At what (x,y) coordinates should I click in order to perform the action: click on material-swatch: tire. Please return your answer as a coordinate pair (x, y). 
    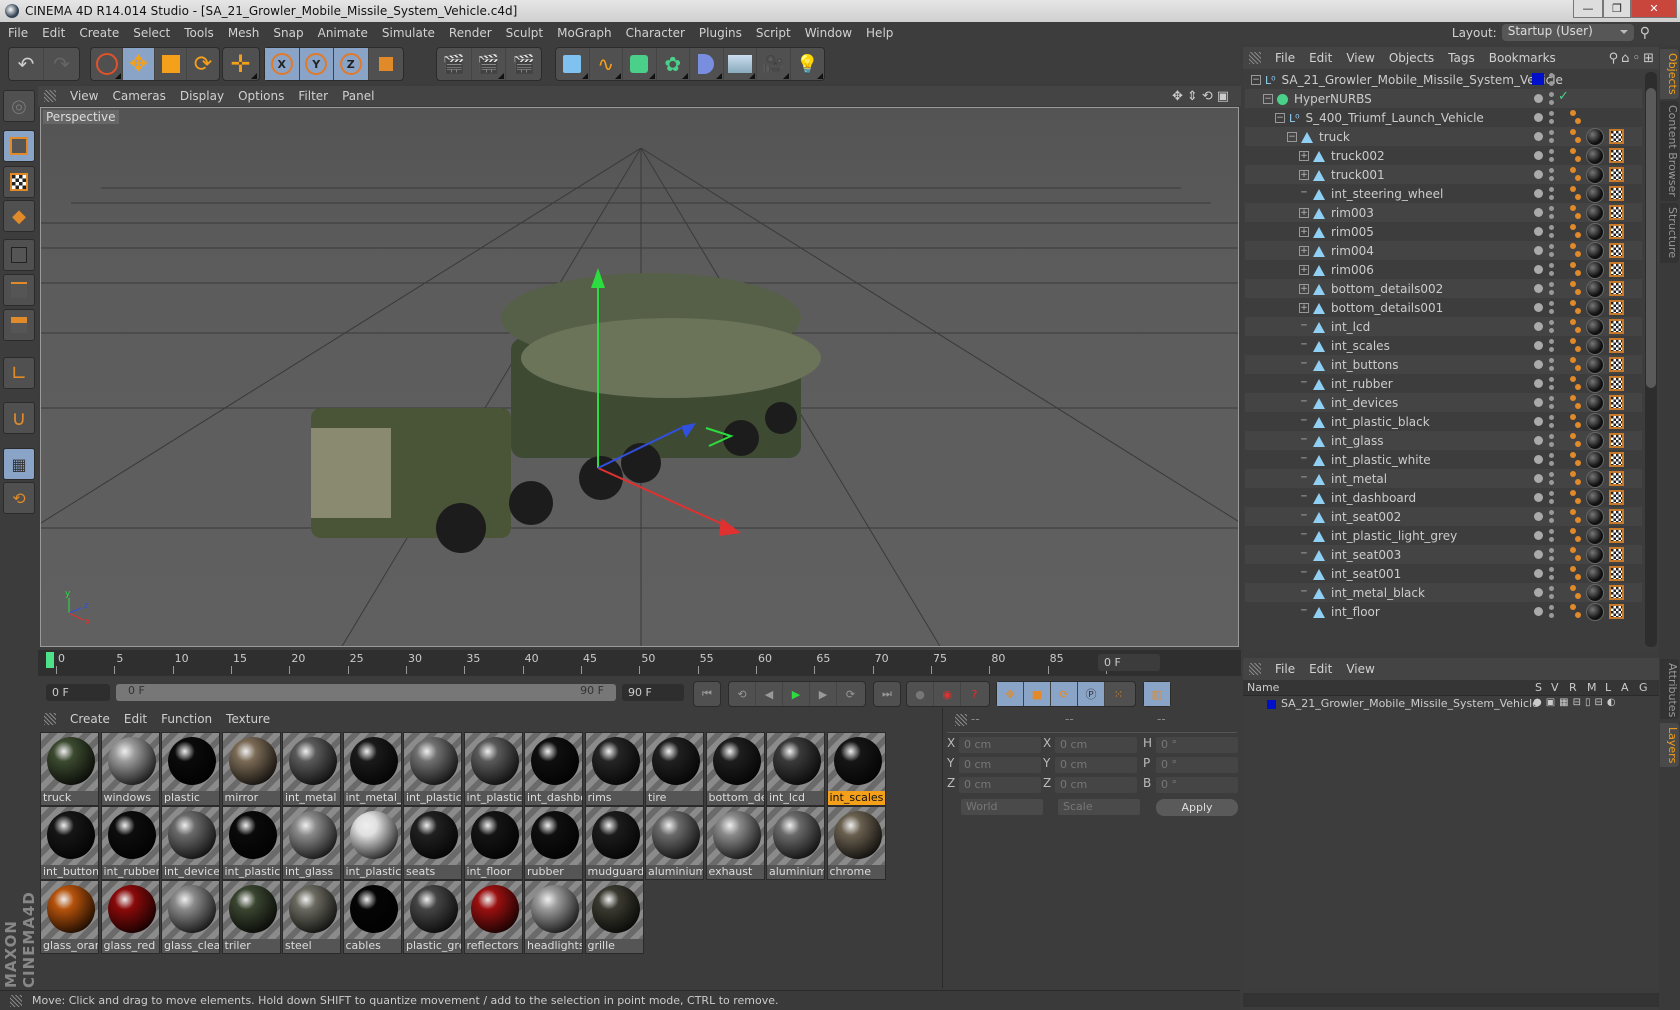
    Looking at the image, I should click on (674, 769).